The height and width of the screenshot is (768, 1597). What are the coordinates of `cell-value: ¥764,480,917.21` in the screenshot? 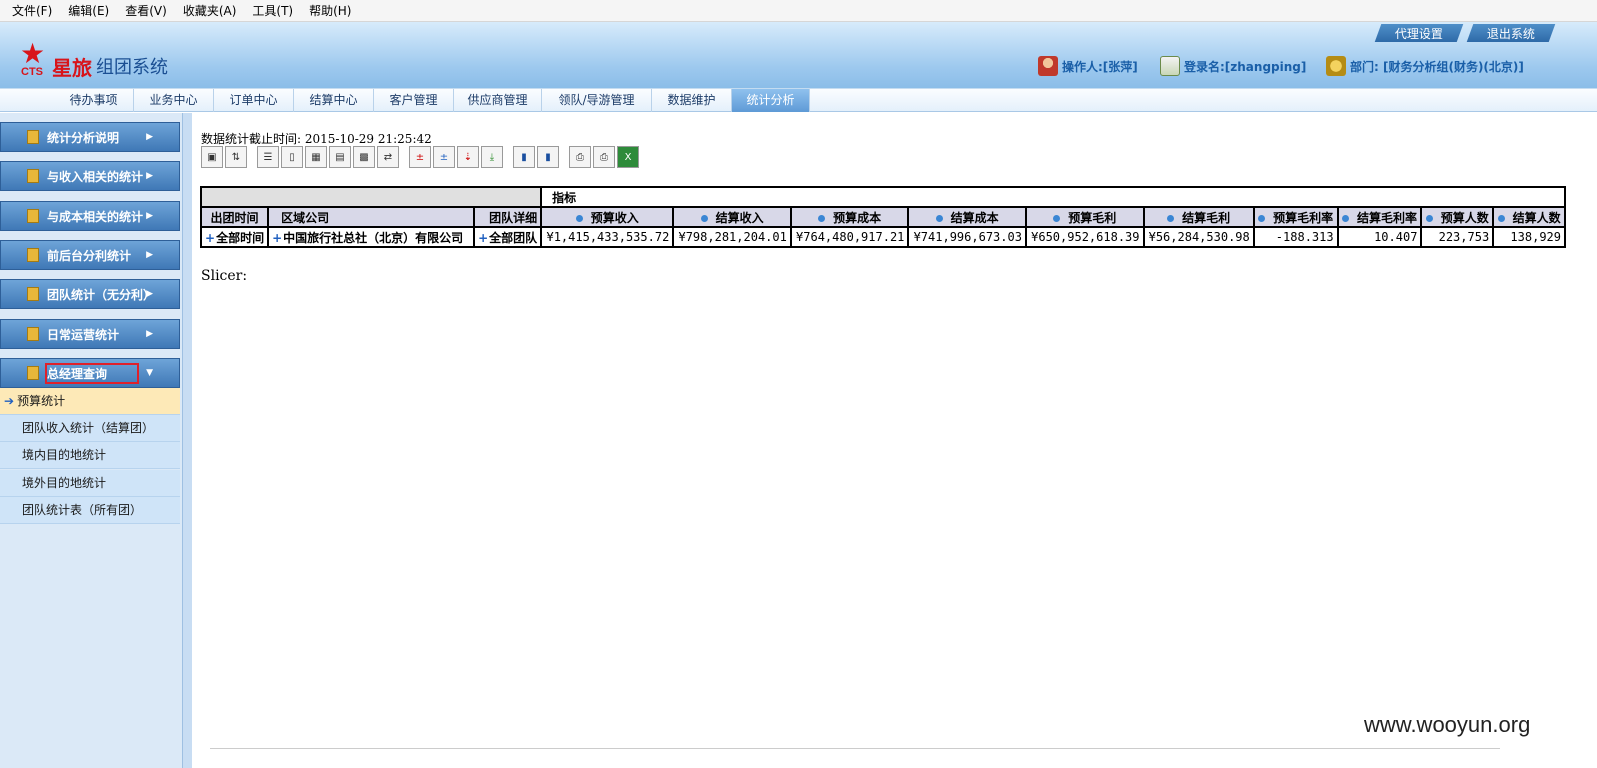 It's located at (849, 237).